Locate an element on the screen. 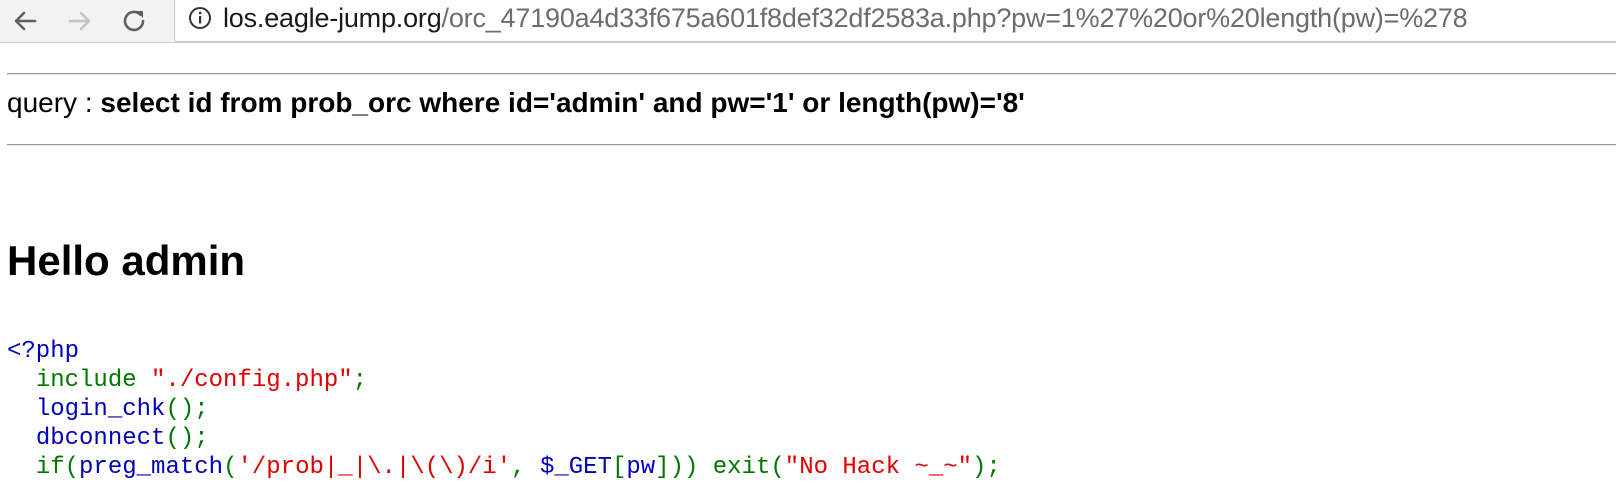  site-info-icon is located at coordinates (200, 18).